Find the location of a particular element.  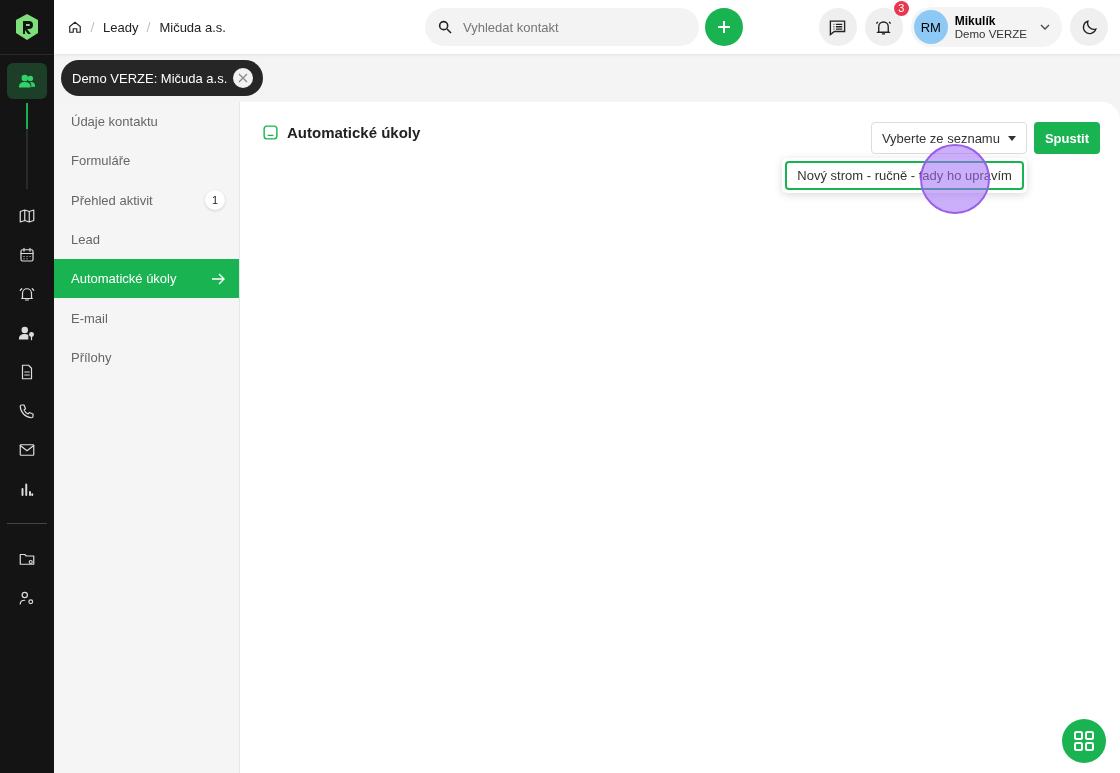

breadcrumb-link: Leady is located at coordinates (121, 27).